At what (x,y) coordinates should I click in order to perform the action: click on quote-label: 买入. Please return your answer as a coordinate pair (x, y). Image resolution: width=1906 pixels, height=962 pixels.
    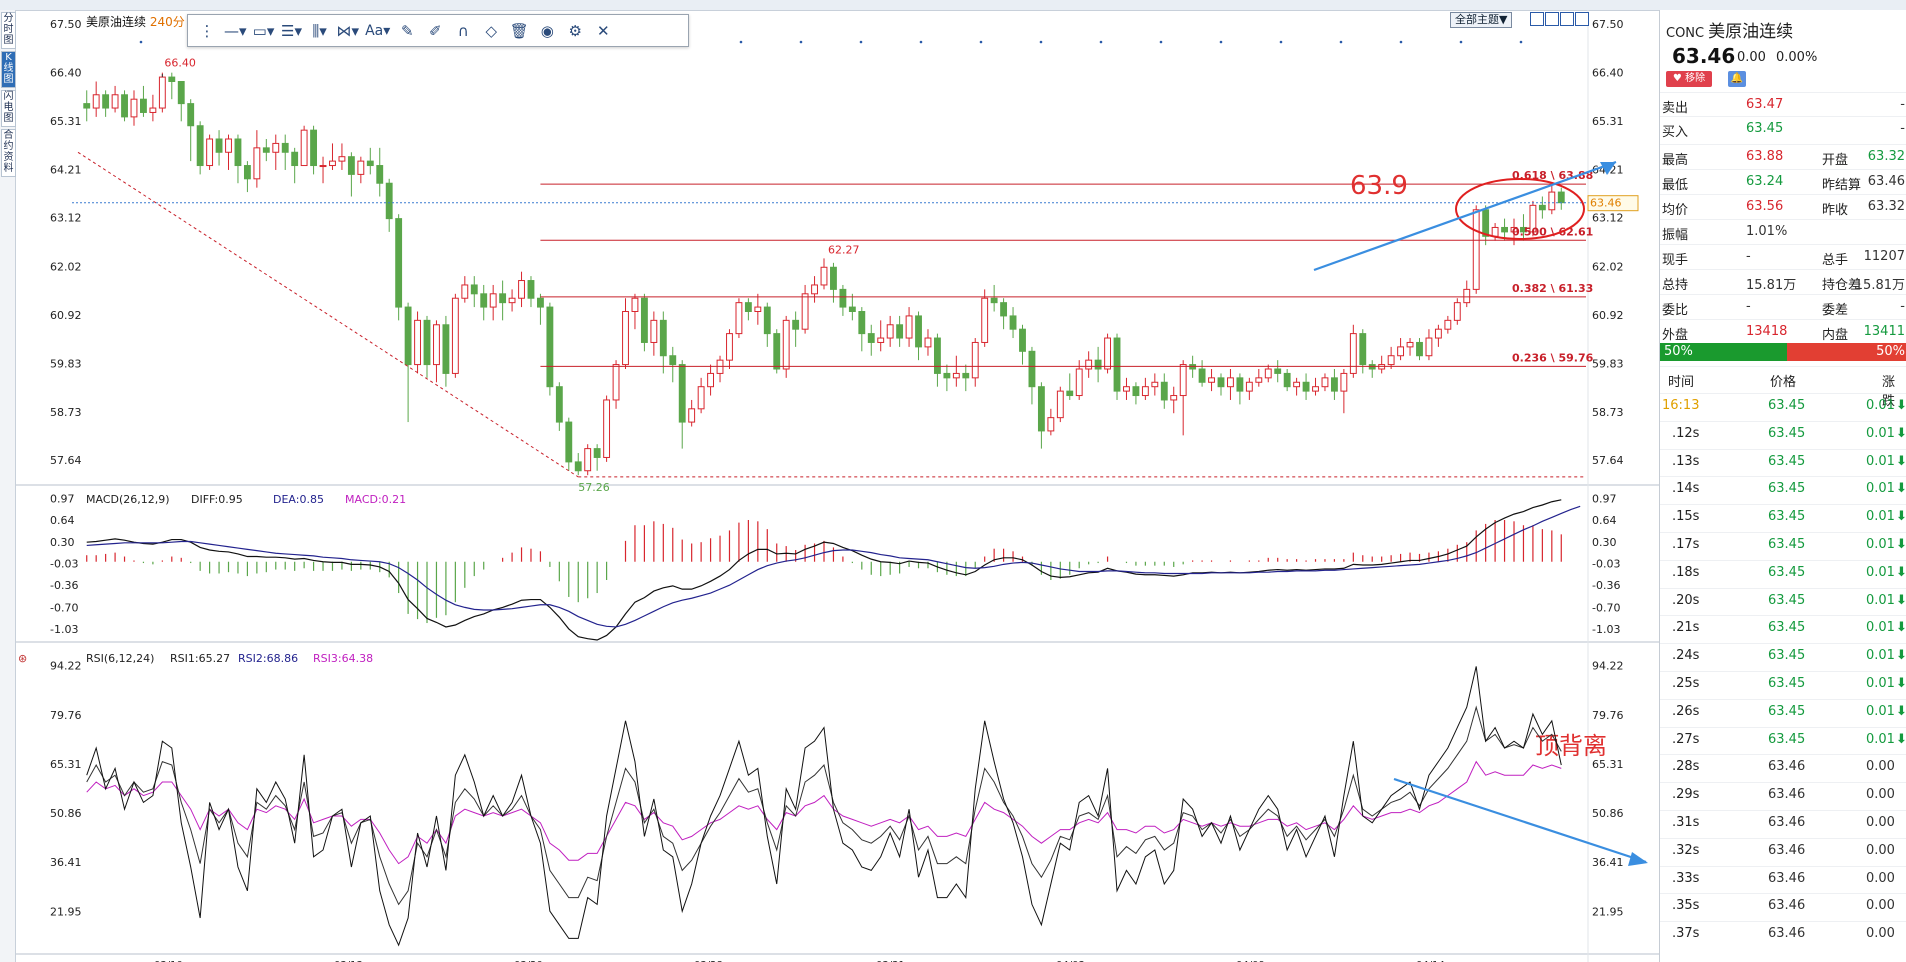
    Looking at the image, I should click on (1675, 132).